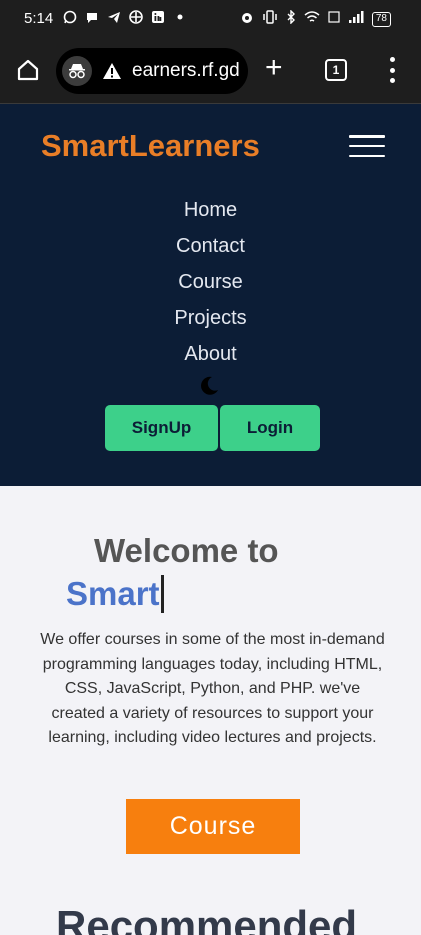 This screenshot has width=421, height=935. Describe the element at coordinates (162, 594) in the screenshot. I see `typing-cursor` at that location.